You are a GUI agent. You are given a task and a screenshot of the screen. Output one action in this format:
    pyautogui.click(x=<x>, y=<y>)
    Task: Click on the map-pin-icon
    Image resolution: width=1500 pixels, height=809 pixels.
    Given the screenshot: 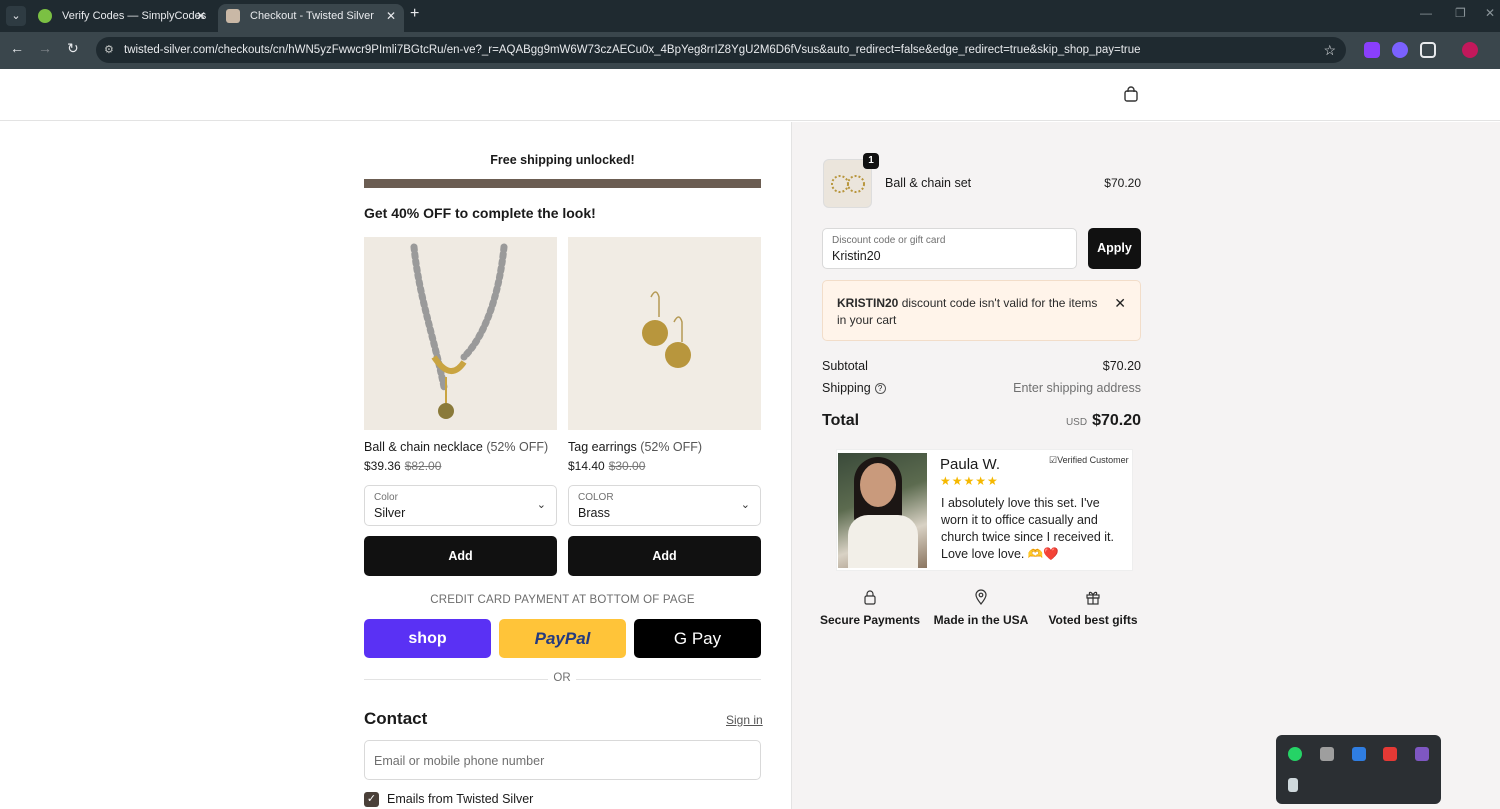 What is the action you would take?
    pyautogui.click(x=981, y=597)
    